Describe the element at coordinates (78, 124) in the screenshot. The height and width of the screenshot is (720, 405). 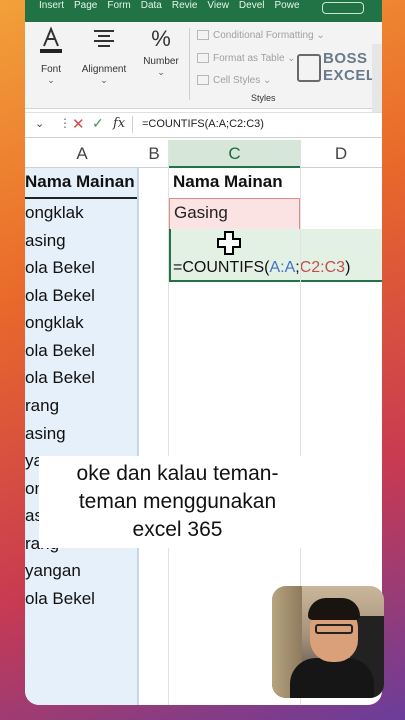
I see `cancel-icon: ✕` at that location.